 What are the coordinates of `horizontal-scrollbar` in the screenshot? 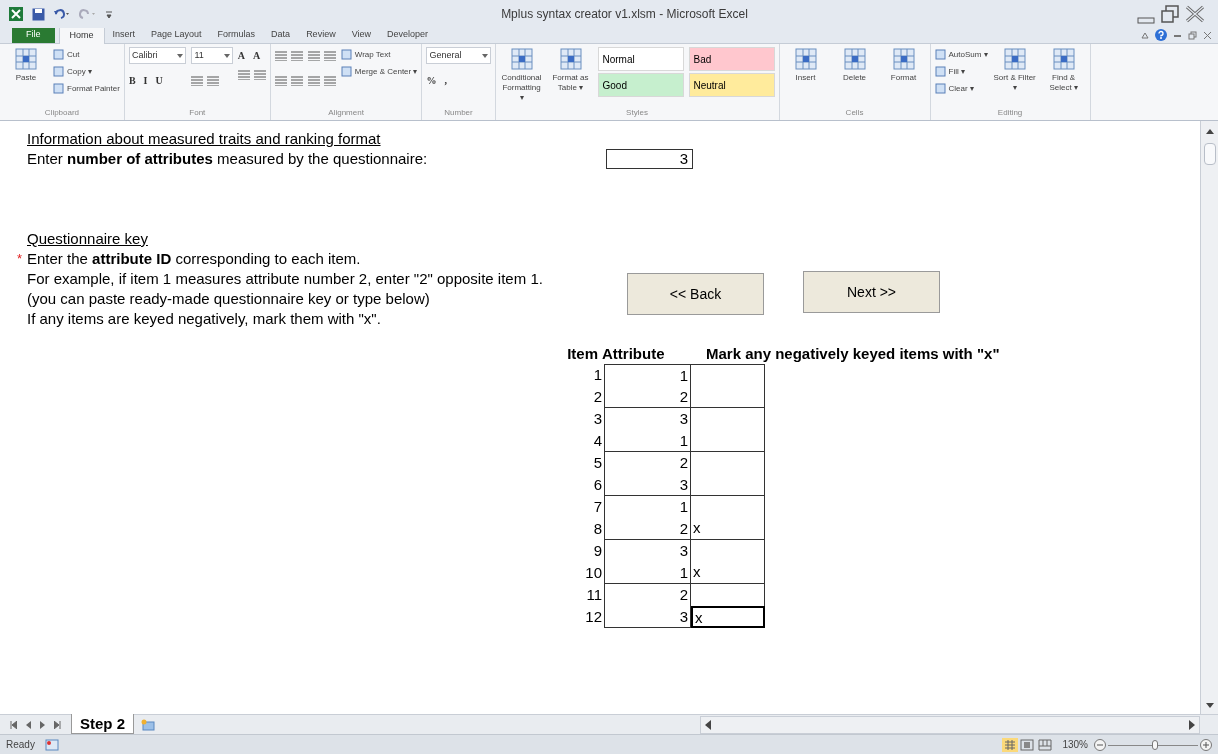 It's located at (950, 725).